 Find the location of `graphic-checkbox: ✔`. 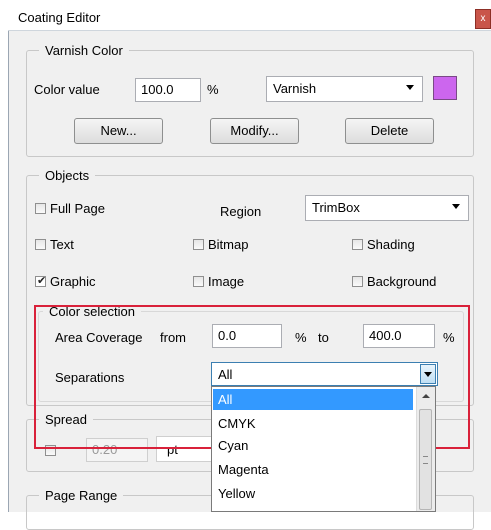

graphic-checkbox: ✔ is located at coordinates (41, 281).